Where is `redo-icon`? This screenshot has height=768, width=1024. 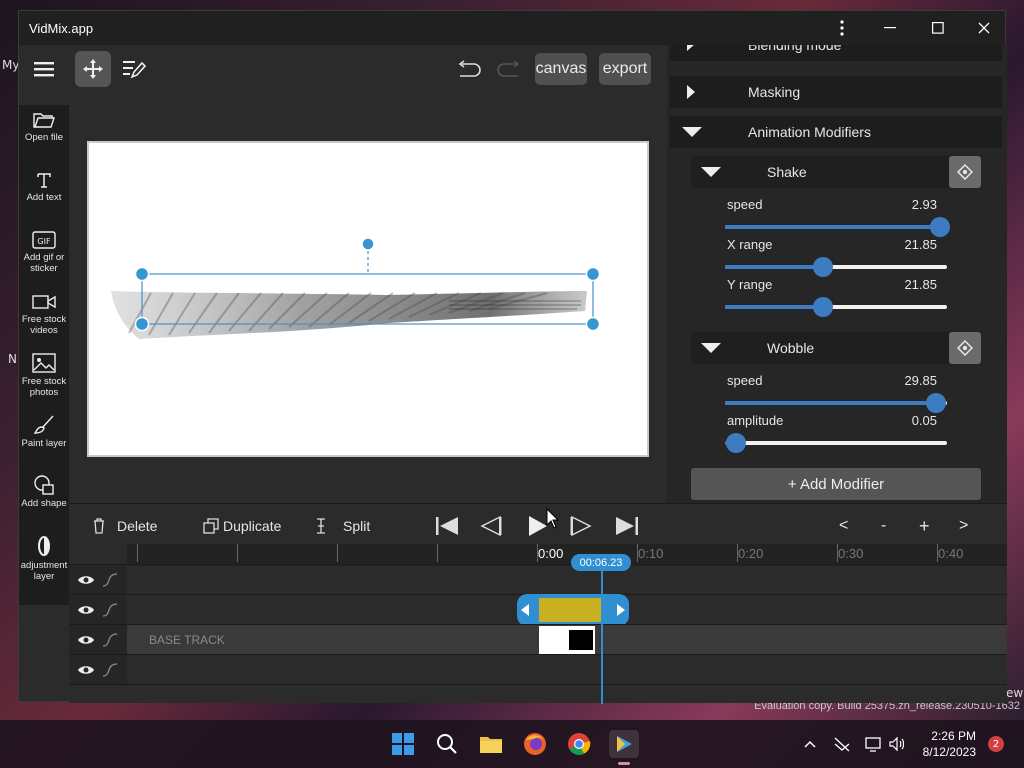
redo-icon is located at coordinates (509, 69).